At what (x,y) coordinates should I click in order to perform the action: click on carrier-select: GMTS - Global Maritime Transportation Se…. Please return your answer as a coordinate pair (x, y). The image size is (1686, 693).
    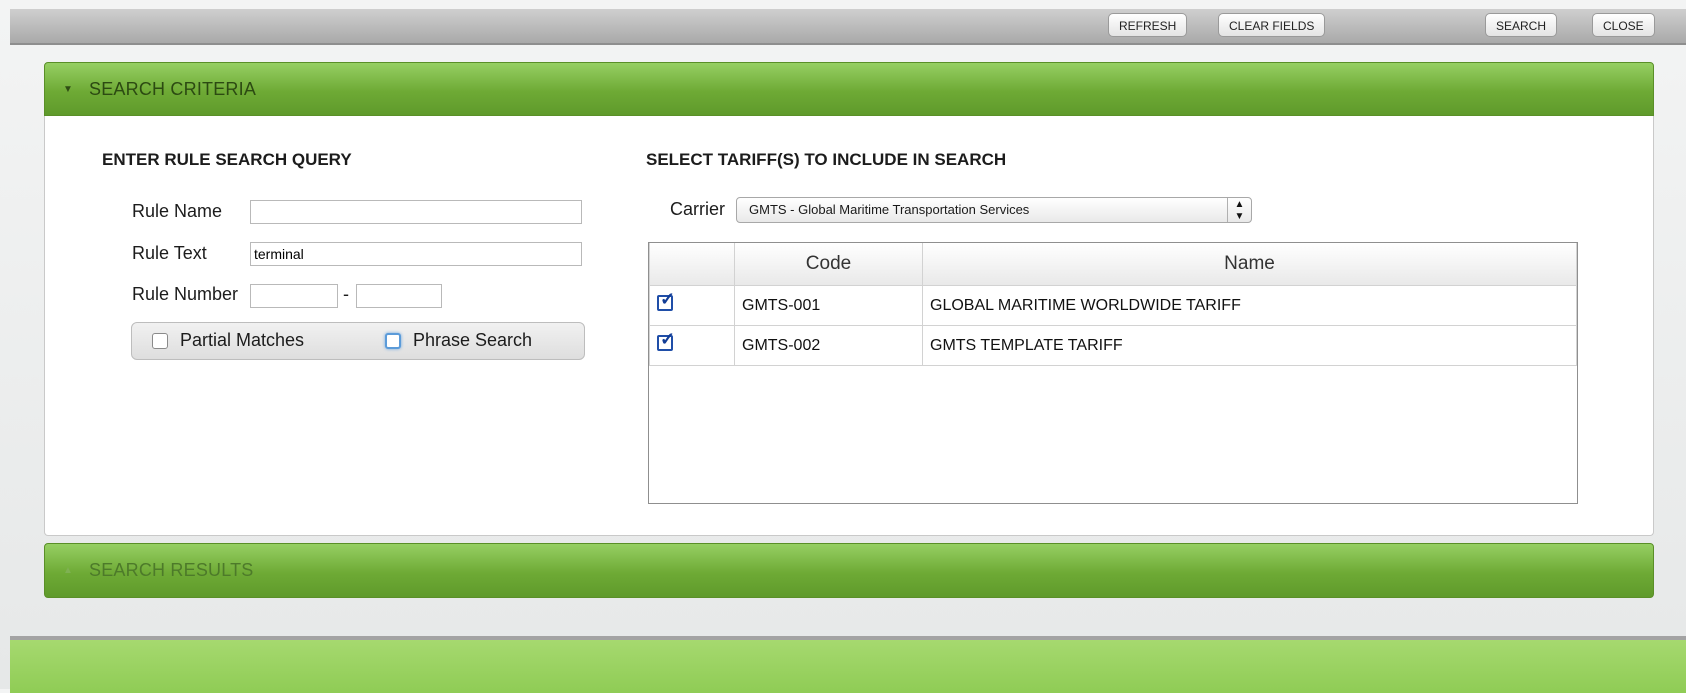
    Looking at the image, I should click on (994, 210).